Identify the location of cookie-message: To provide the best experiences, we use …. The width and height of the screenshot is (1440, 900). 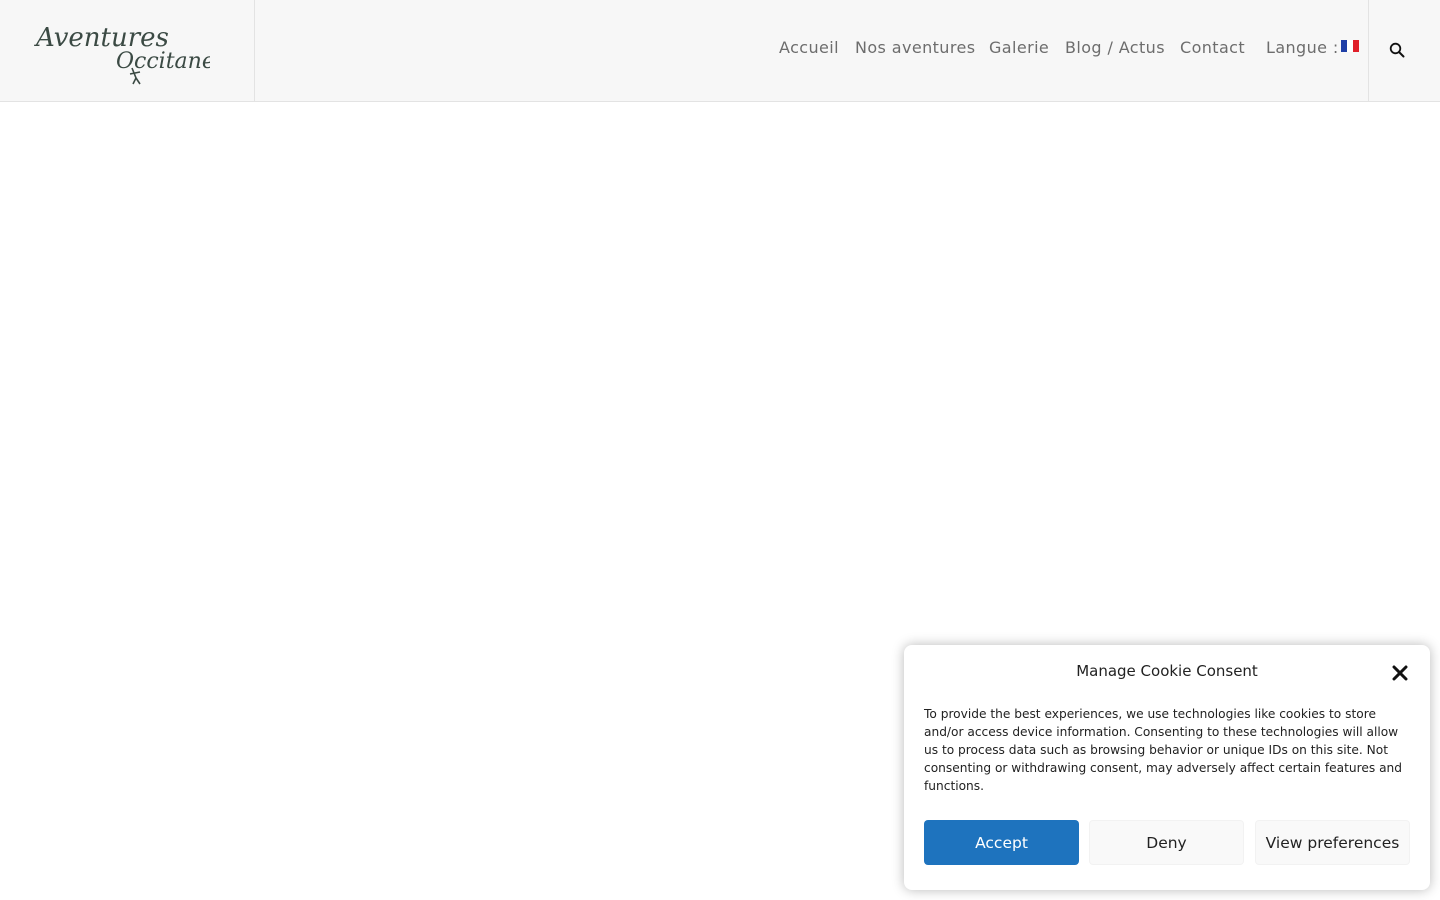
(1163, 750).